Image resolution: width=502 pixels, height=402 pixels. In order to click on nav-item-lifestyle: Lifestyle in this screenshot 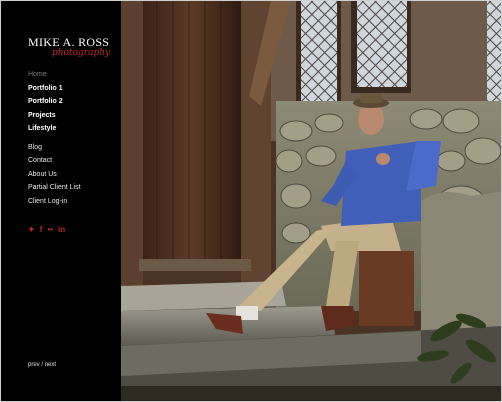, I will do `click(54, 129)`.